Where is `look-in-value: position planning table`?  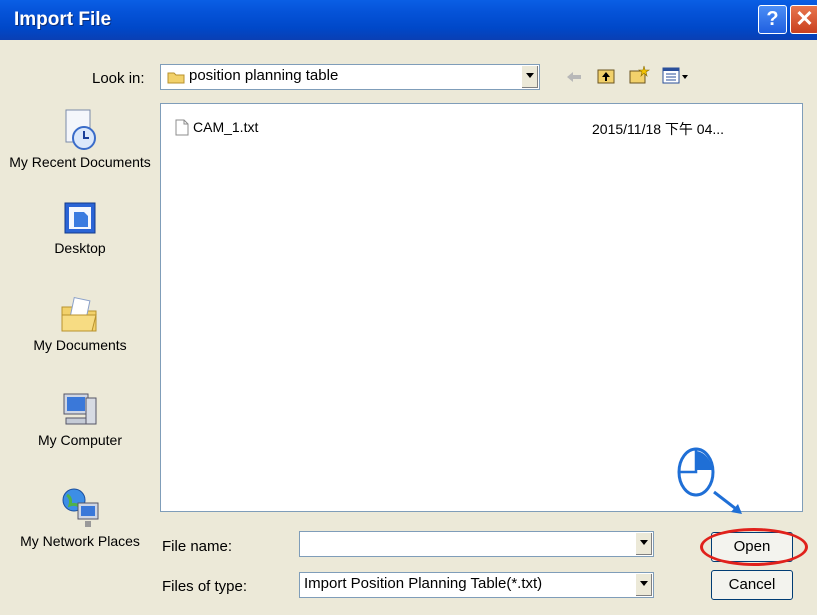 look-in-value: position planning table is located at coordinates (264, 75).